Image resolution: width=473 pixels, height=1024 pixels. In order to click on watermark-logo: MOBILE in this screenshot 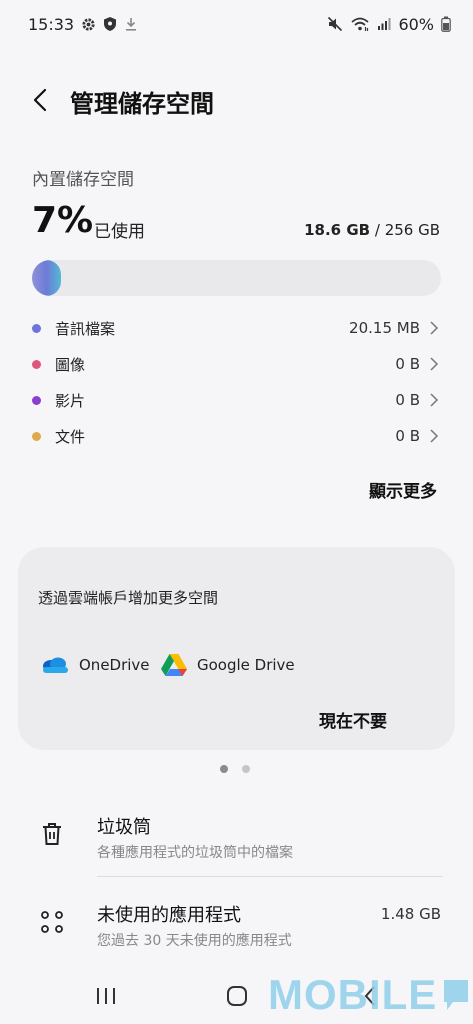, I will do `click(368, 994)`.